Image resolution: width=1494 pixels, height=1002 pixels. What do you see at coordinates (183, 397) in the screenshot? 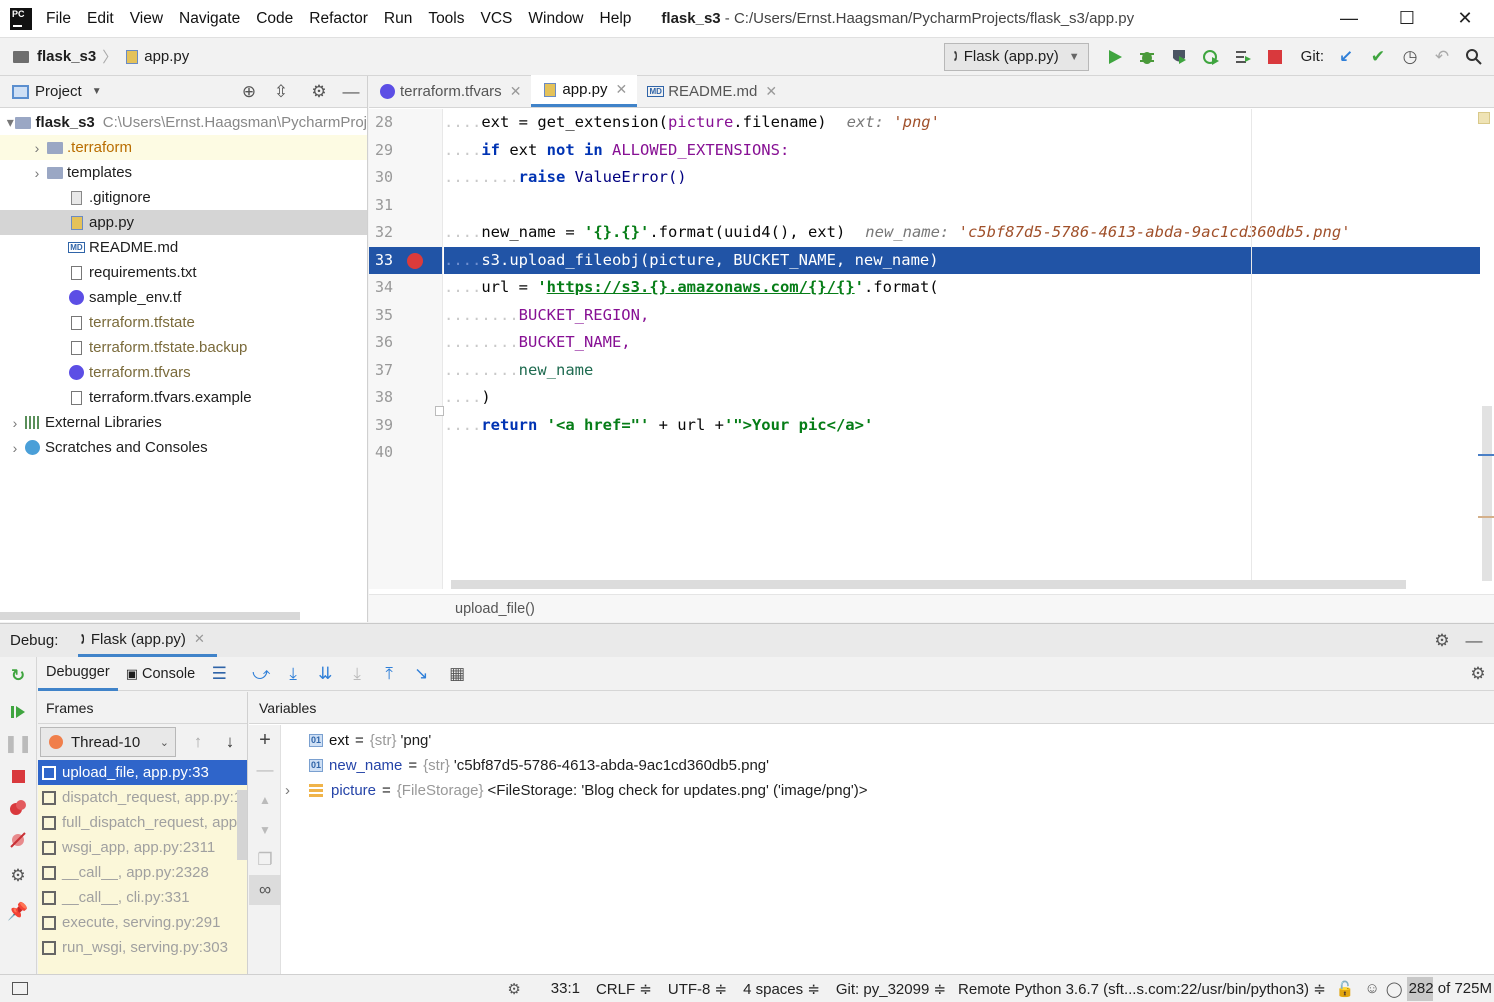
I see `tree-item: terraform.tfvars.example` at bounding box center [183, 397].